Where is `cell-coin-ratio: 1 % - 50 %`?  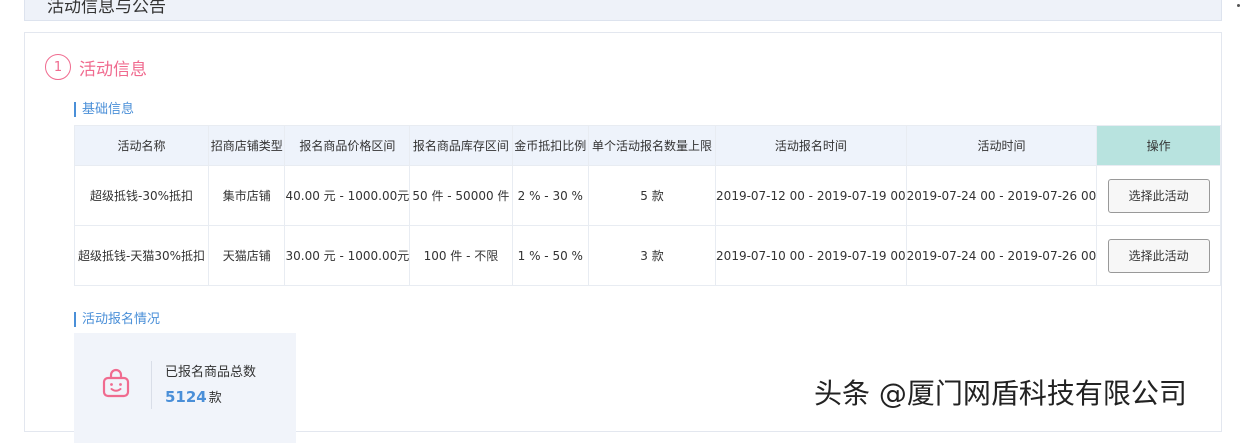 cell-coin-ratio: 1 % - 50 % is located at coordinates (550, 255).